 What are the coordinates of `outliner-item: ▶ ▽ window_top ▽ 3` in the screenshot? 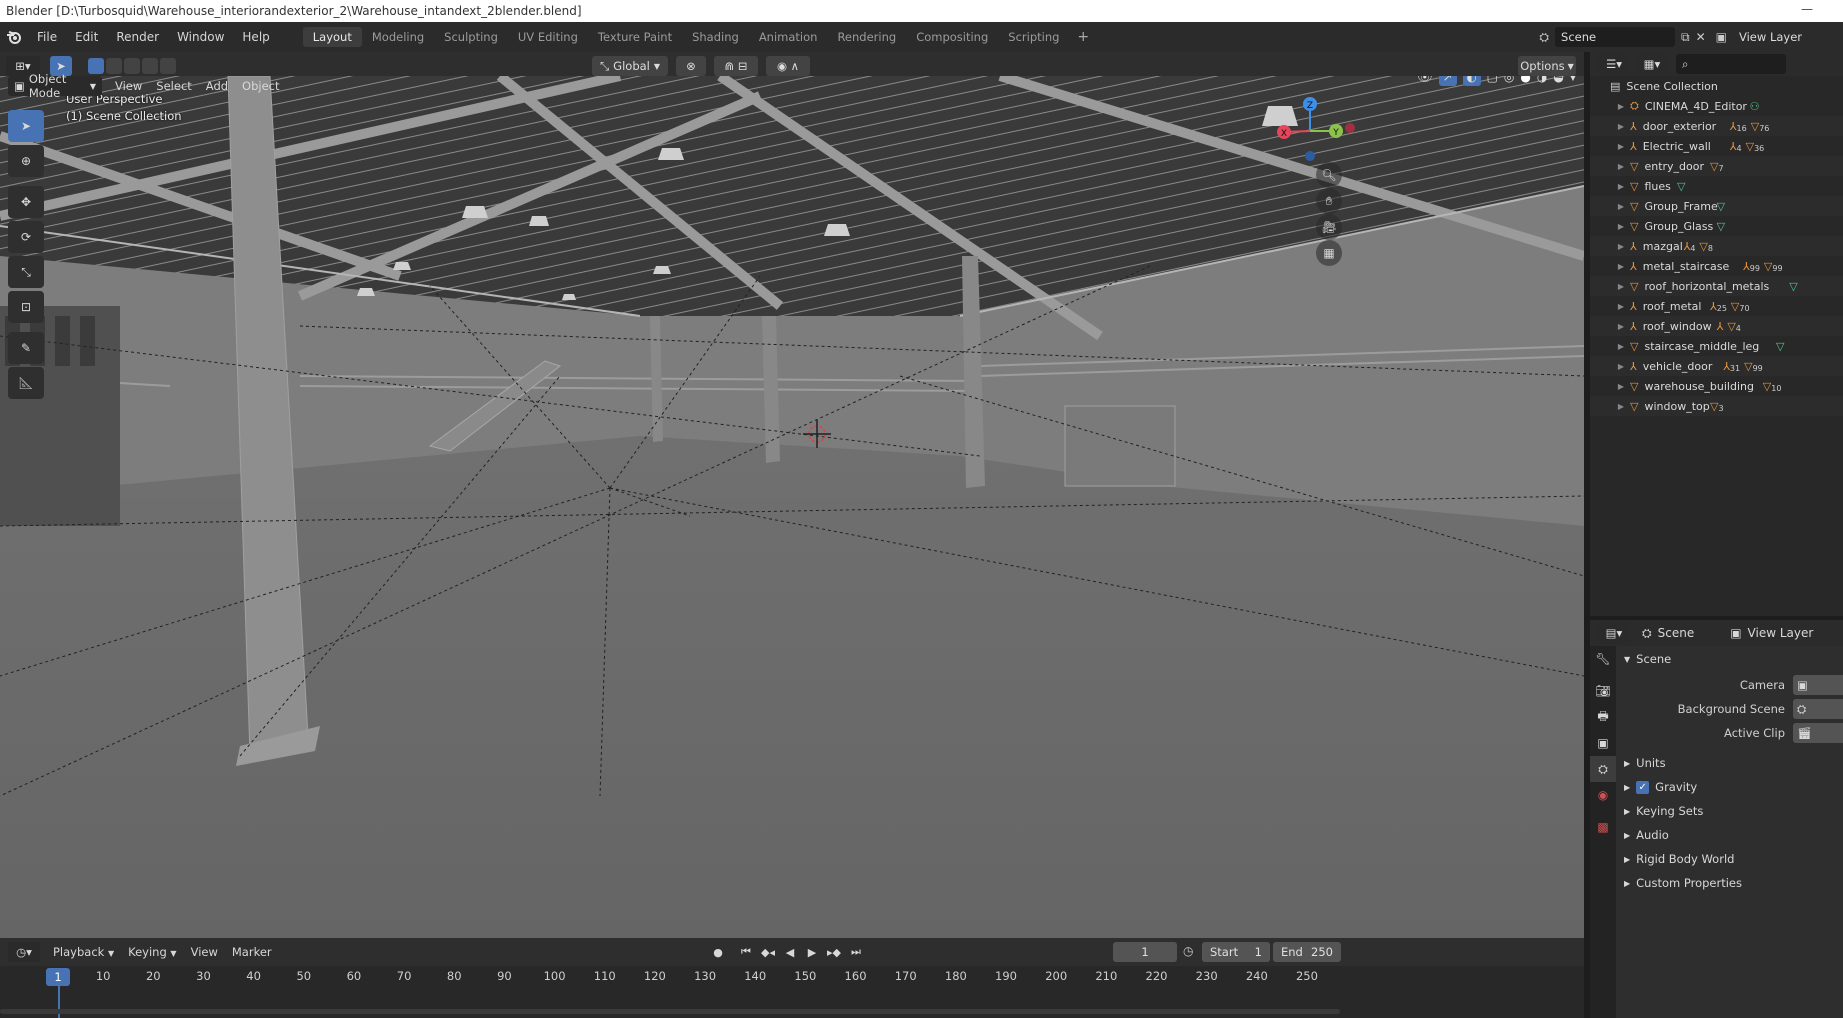 It's located at (1716, 406).